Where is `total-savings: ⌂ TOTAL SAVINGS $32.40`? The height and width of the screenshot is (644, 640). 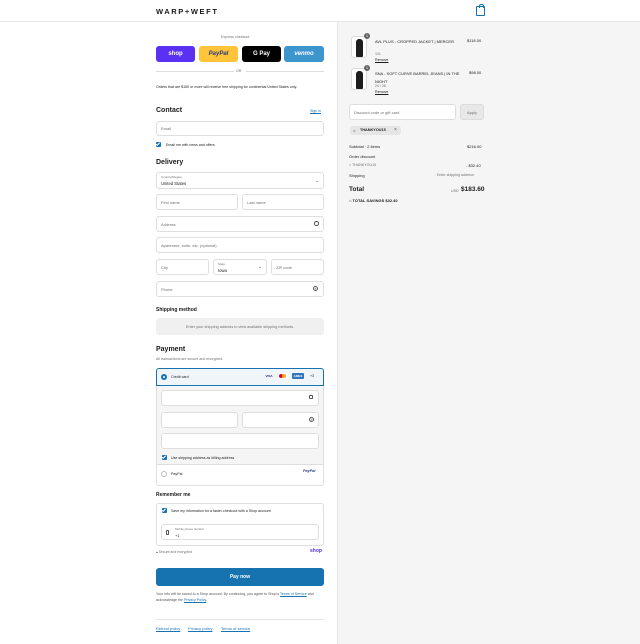 total-savings: ⌂ TOTAL SAVINGS $32.40 is located at coordinates (373, 200).